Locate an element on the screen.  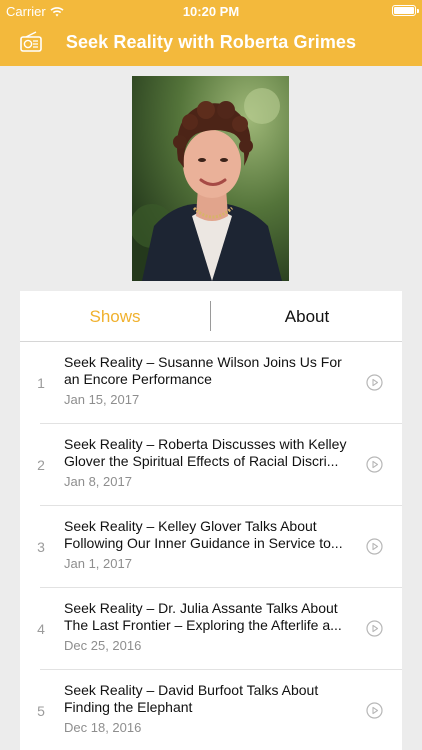
tab-about: About is located at coordinates (307, 316).